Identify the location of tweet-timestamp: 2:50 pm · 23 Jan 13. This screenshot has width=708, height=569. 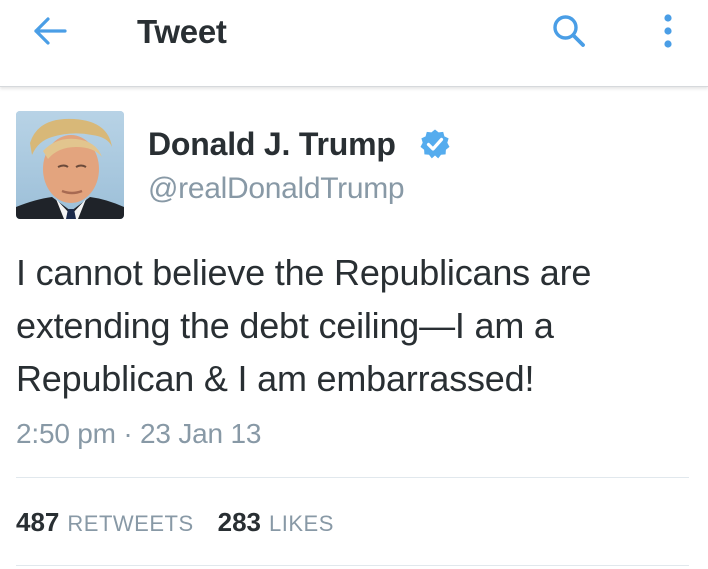
(139, 433).